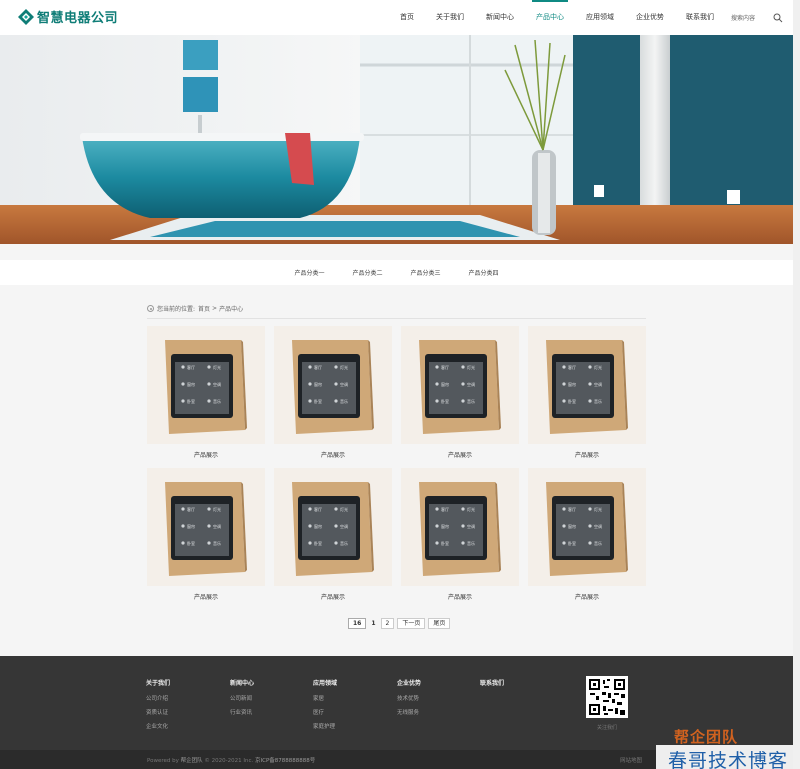 Image resolution: width=800 pixels, height=769 pixels. I want to click on footer-link: 医疗, so click(325, 712).